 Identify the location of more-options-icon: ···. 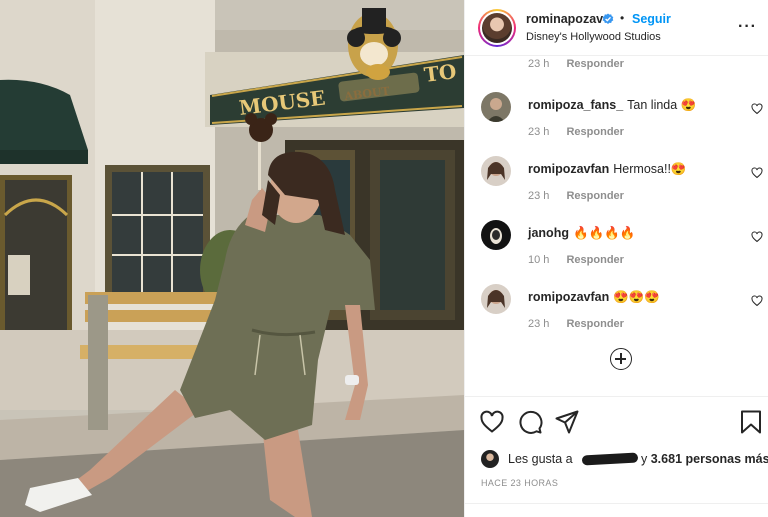
(747, 27).